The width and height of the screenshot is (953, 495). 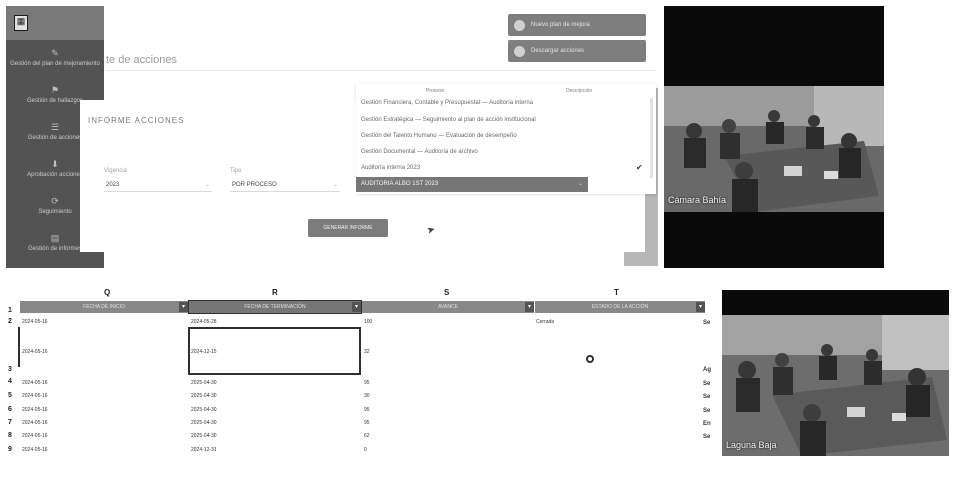 I want to click on column-header-label: FECHA DE INICIO, so click(x=104, y=307).